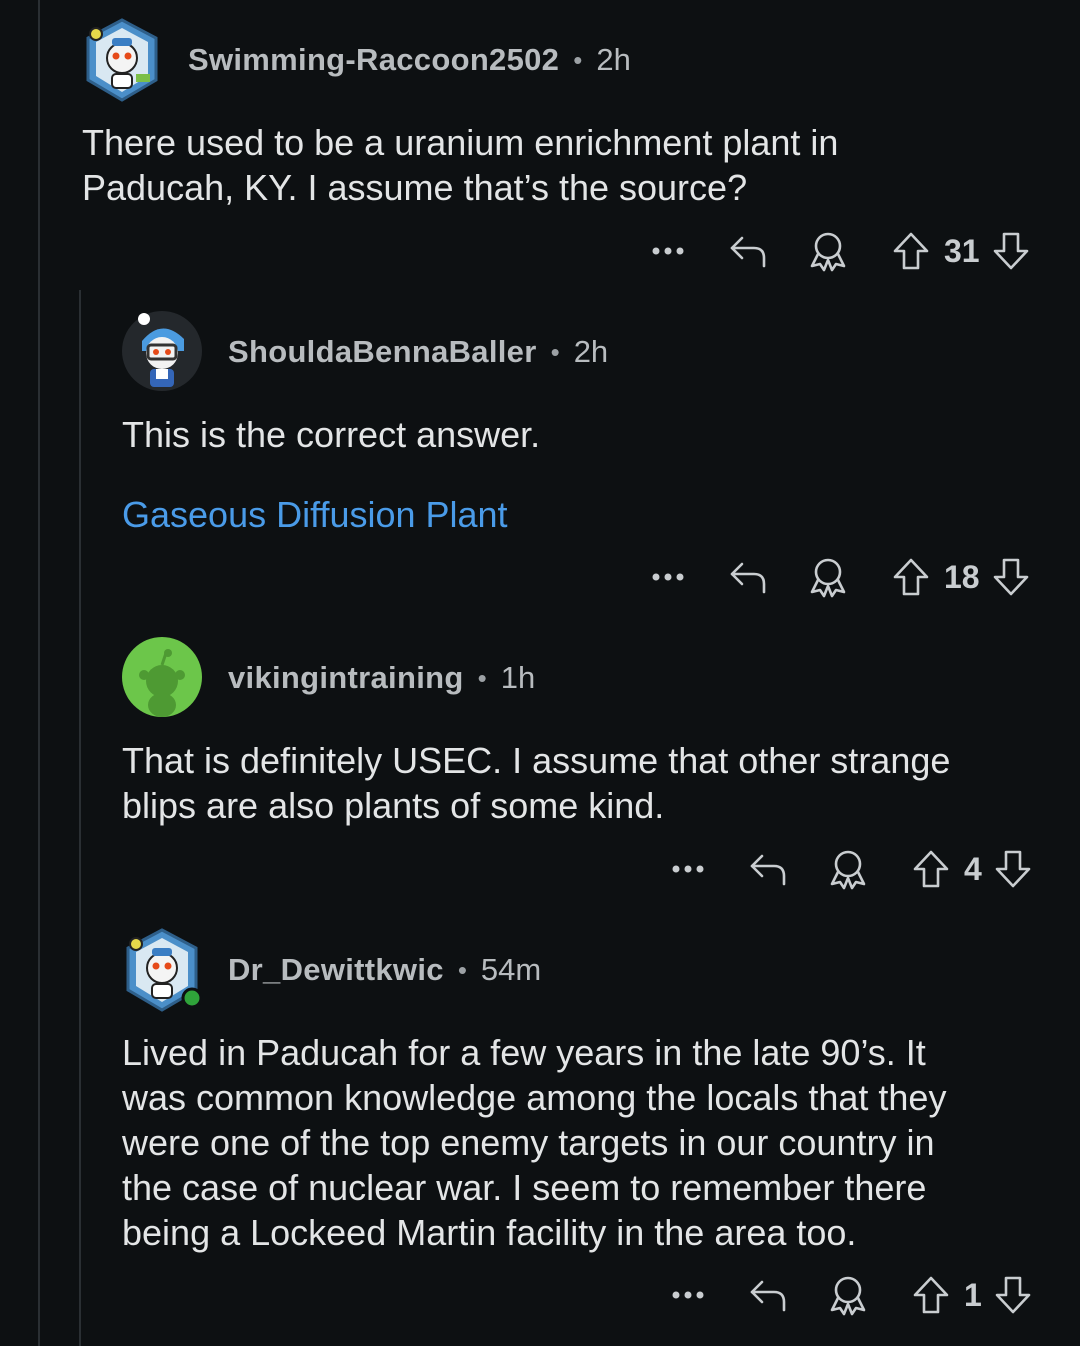 This screenshot has width=1080, height=1346. Describe the element at coordinates (962, 250) in the screenshot. I see `vote-score: 31` at that location.